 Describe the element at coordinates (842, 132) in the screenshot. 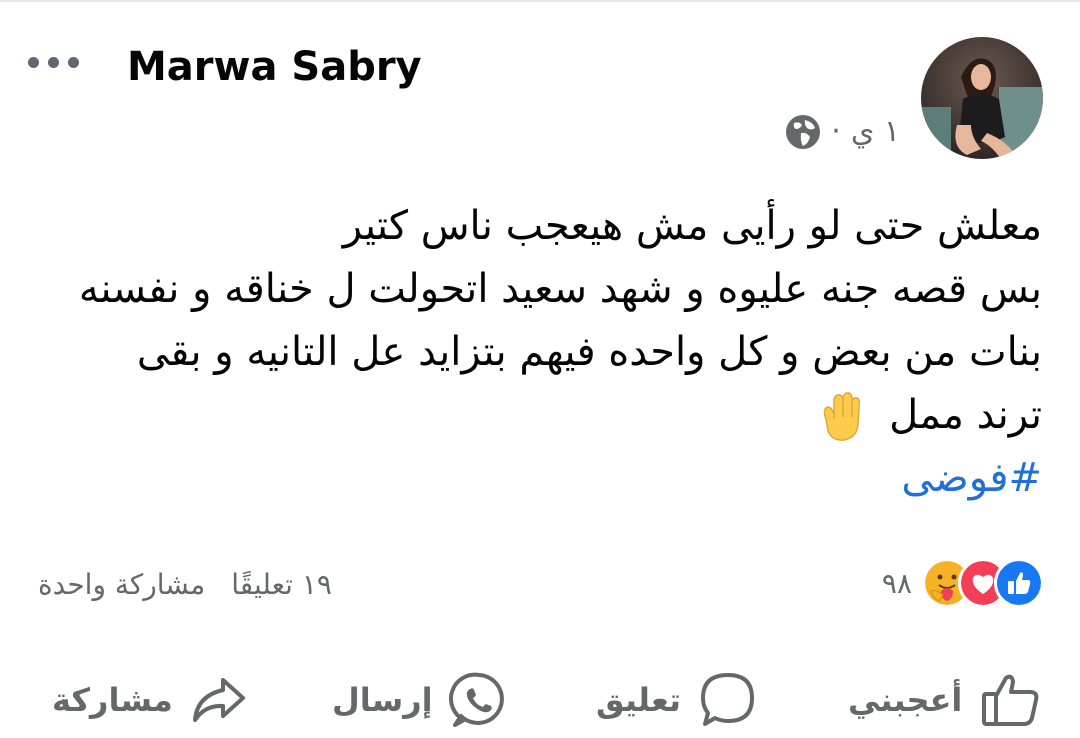

I see `post-meta: · ١ ي` at that location.